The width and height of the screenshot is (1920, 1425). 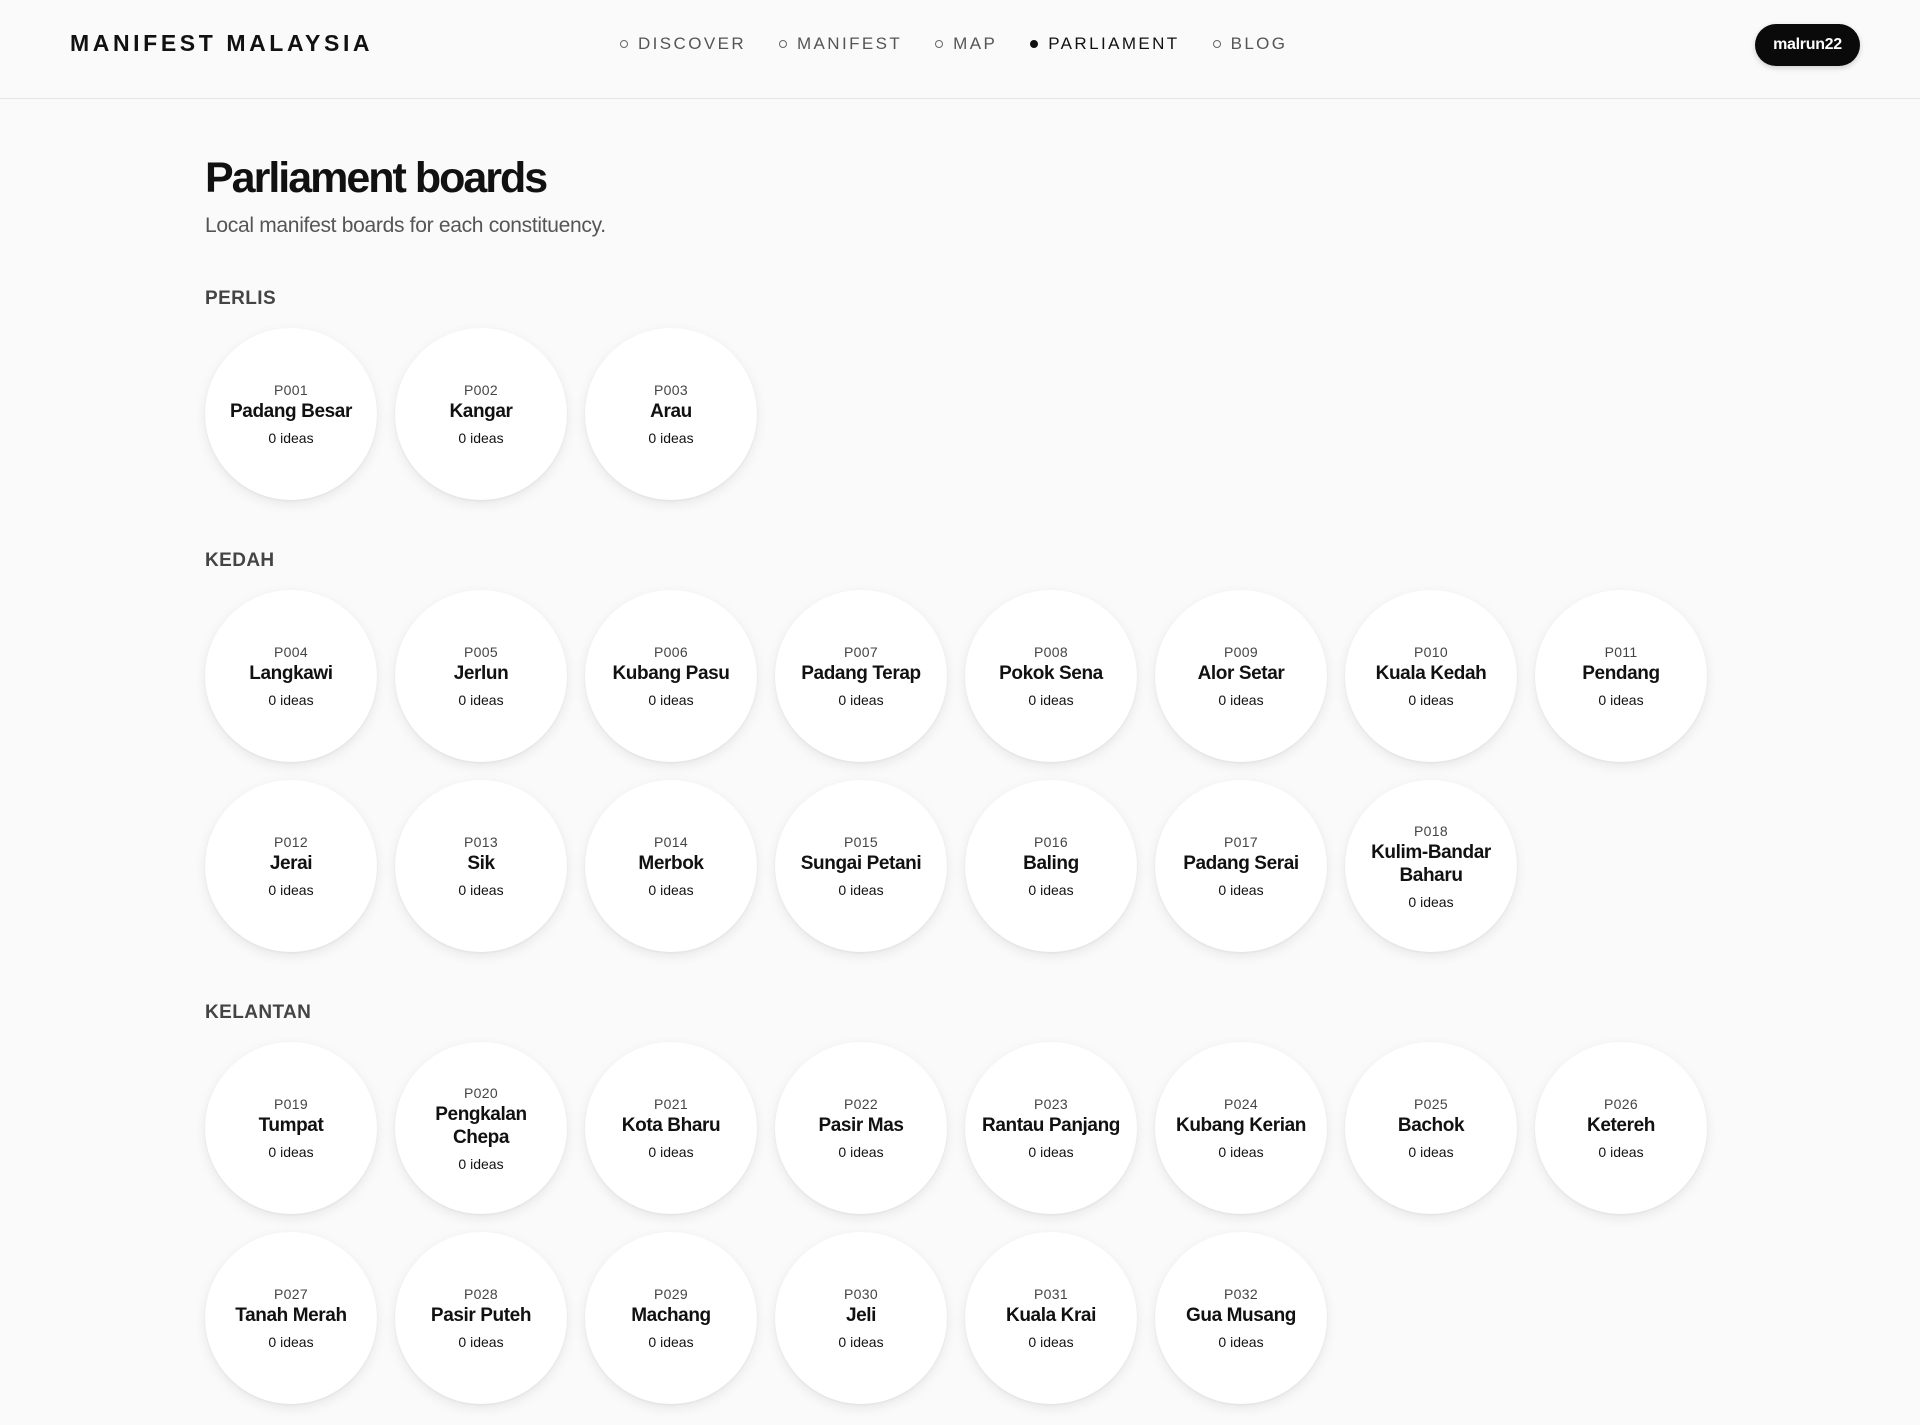 I want to click on board-name: Sungai Petani, so click(x=861, y=863).